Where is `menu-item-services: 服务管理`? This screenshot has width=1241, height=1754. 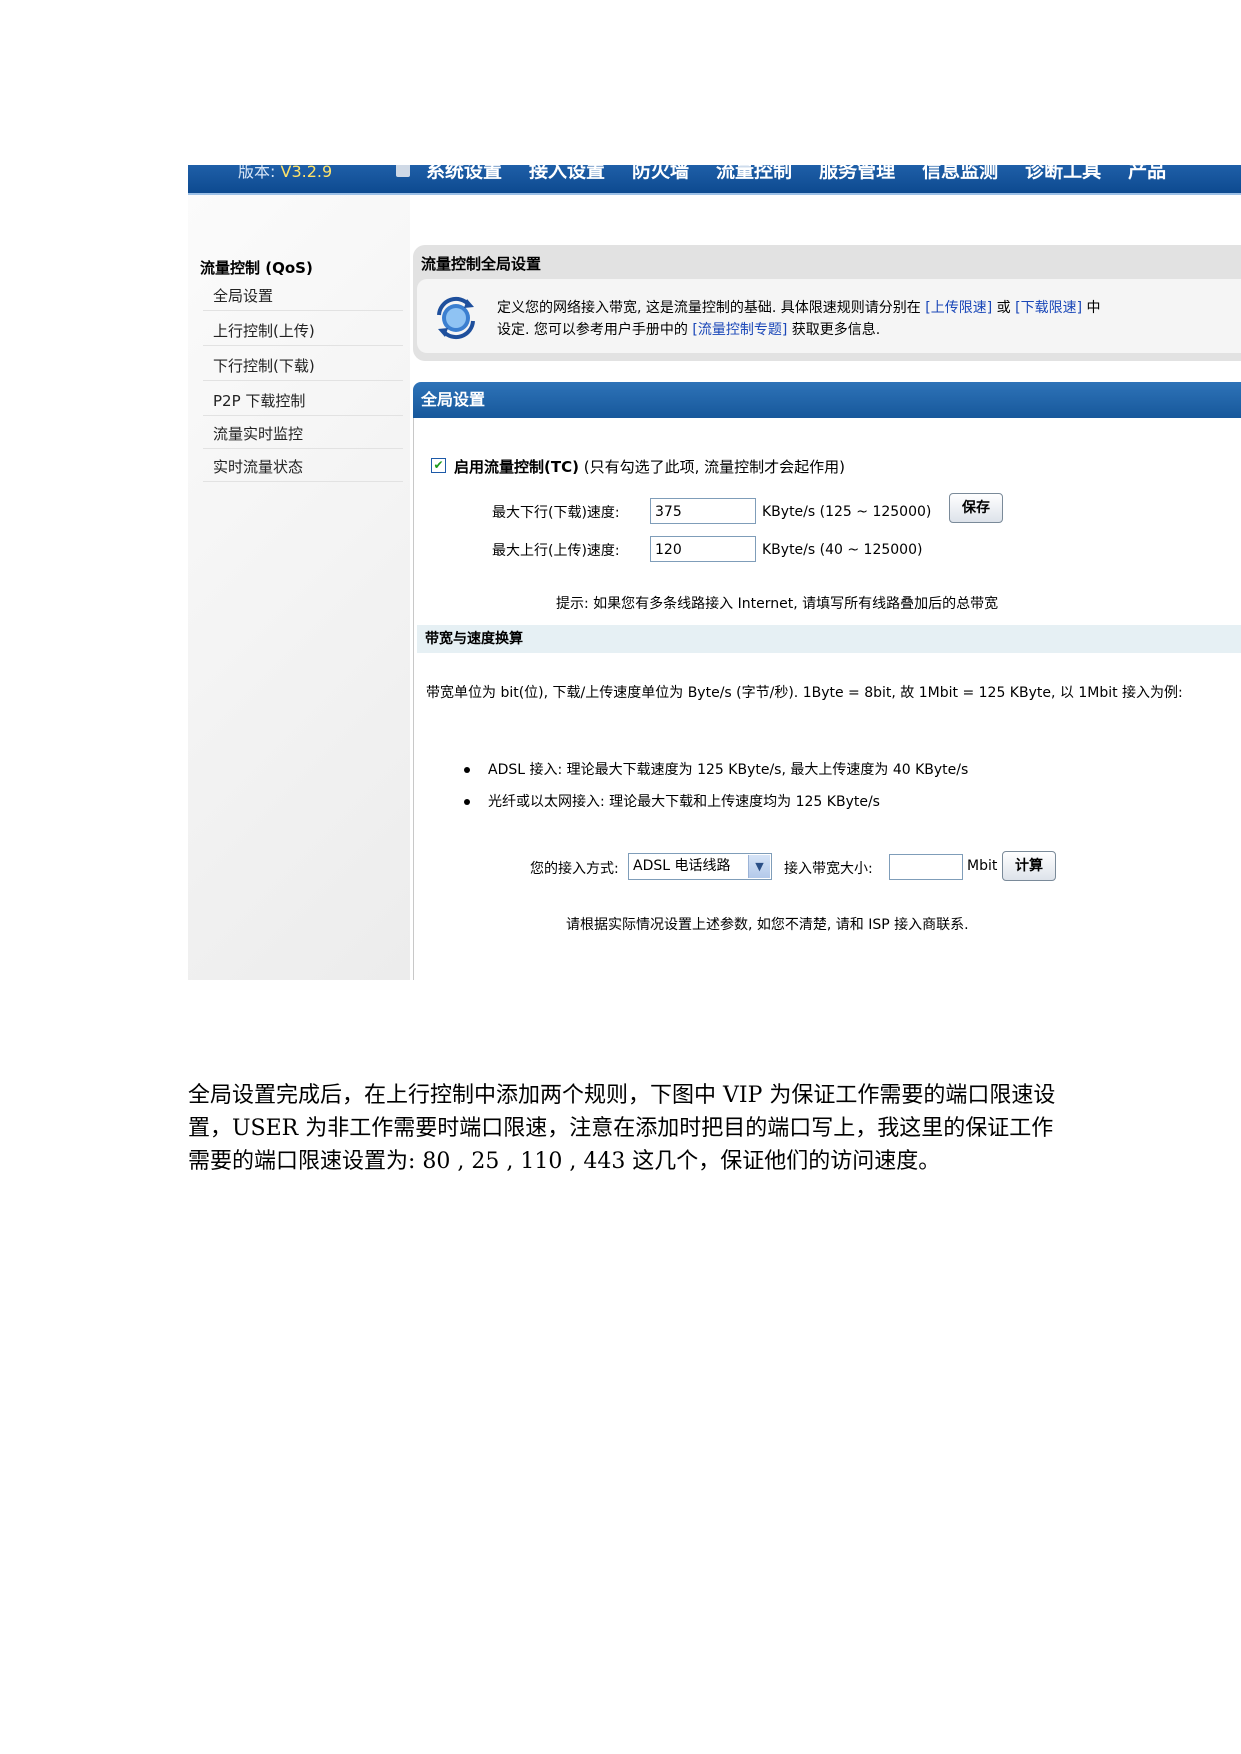 menu-item-services: 服务管理 is located at coordinates (857, 174).